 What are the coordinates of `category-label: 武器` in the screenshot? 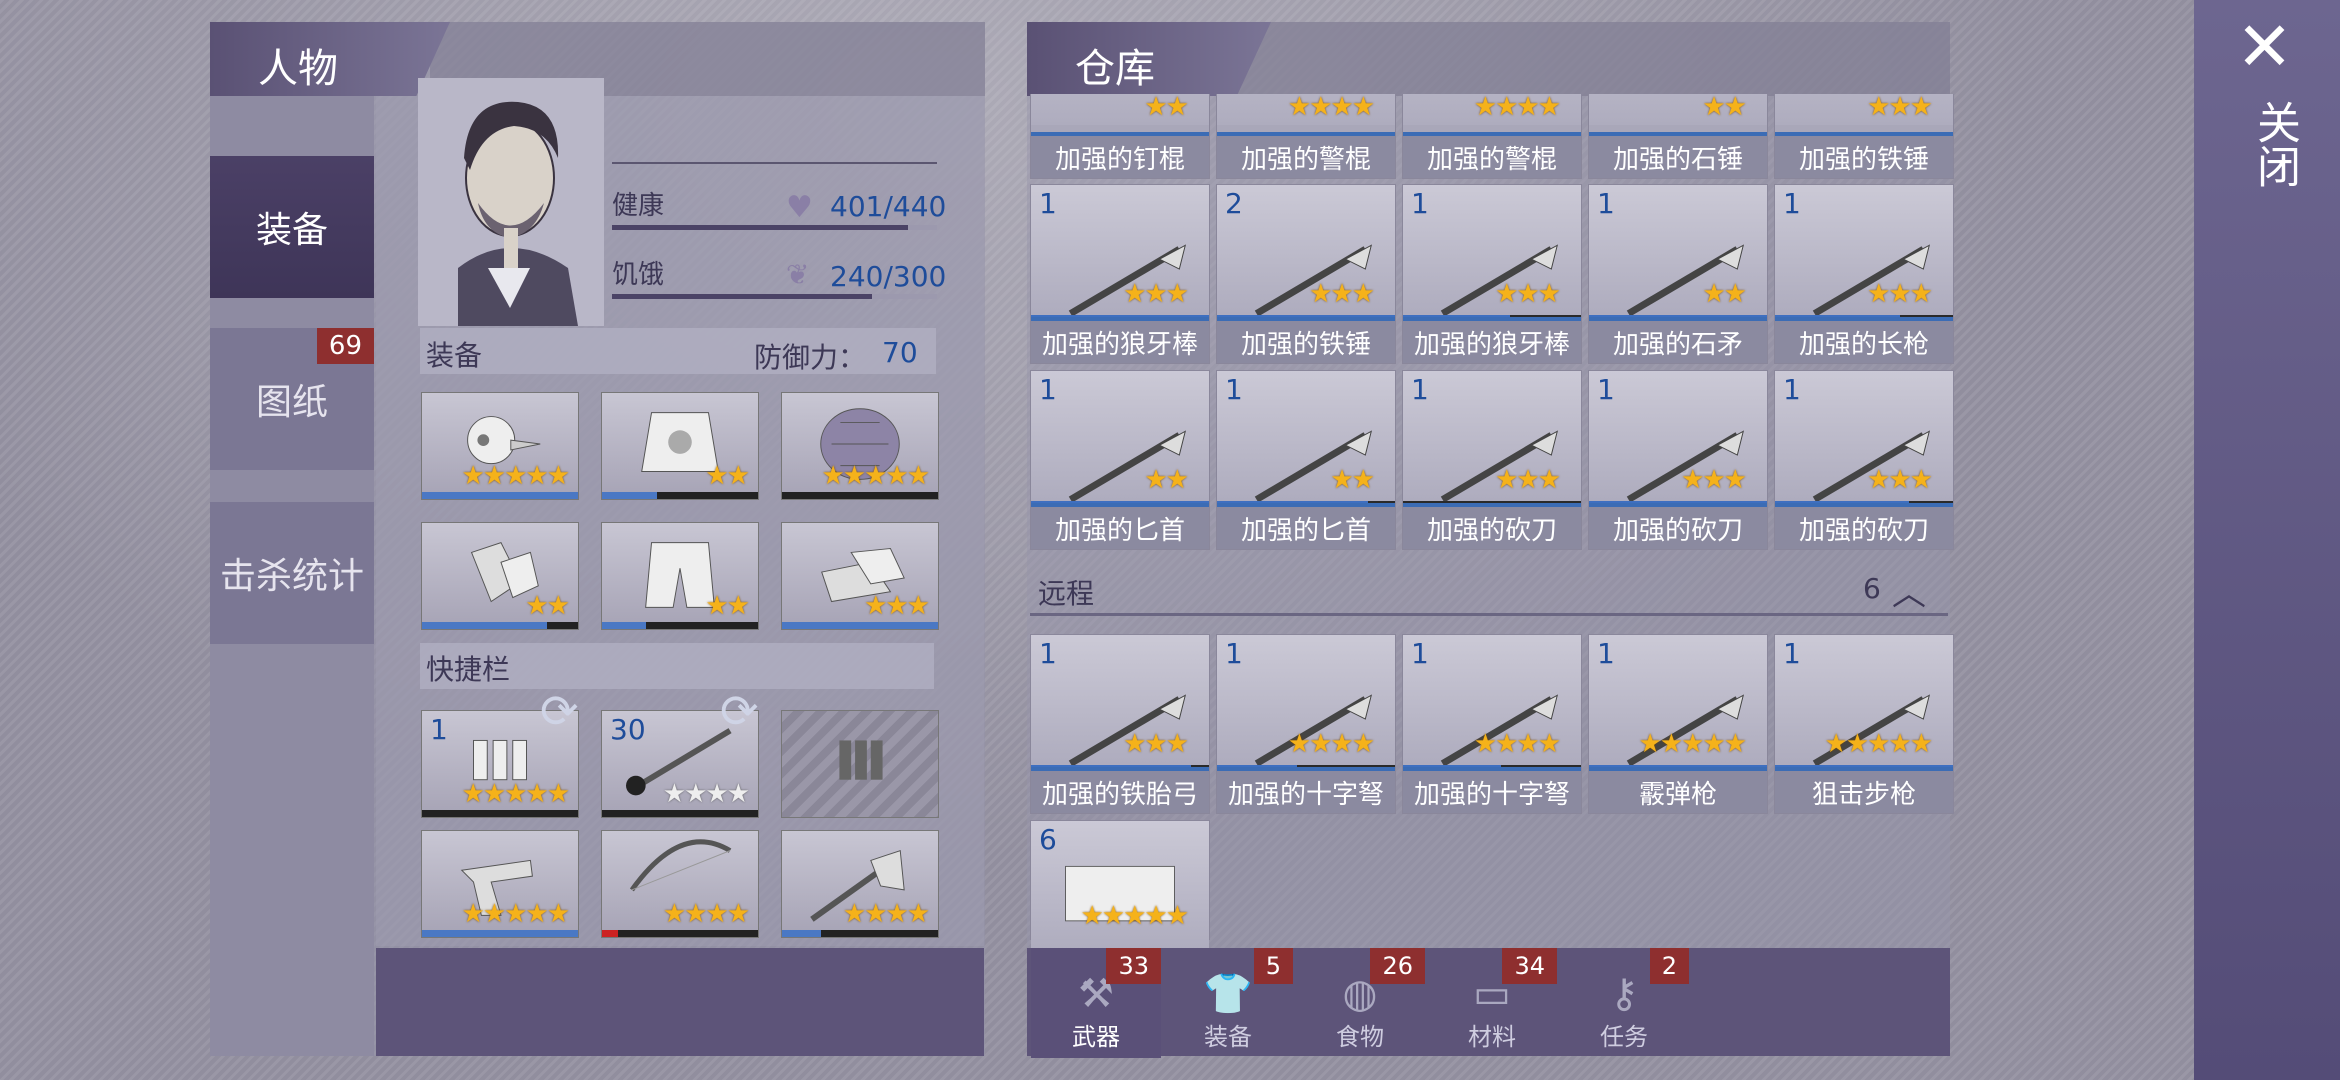 It's located at (1096, 1037).